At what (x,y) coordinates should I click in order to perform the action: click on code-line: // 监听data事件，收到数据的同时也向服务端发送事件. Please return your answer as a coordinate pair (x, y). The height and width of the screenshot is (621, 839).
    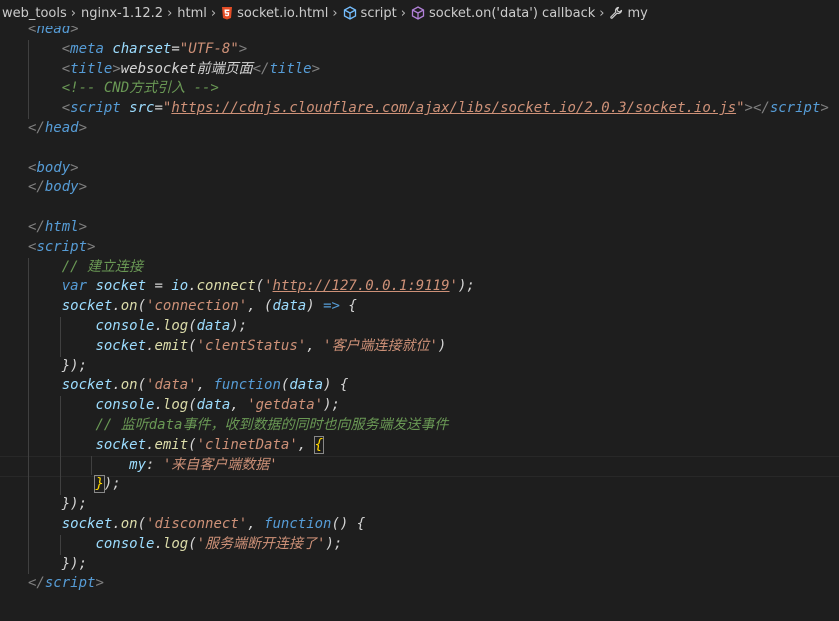
    Looking at the image, I should click on (428, 425).